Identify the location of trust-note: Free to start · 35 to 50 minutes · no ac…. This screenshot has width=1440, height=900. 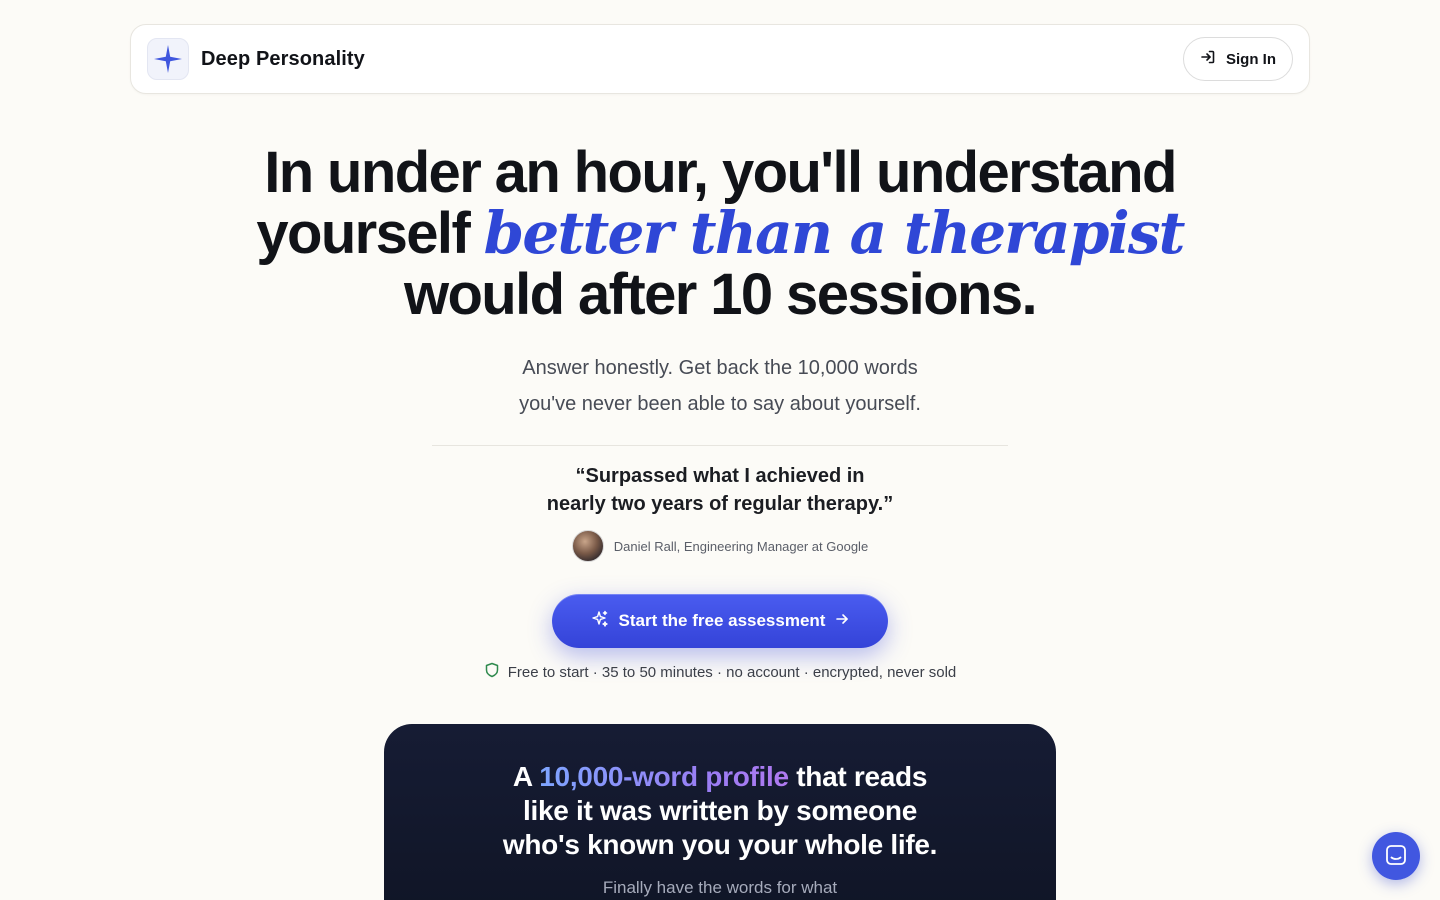
(720, 672).